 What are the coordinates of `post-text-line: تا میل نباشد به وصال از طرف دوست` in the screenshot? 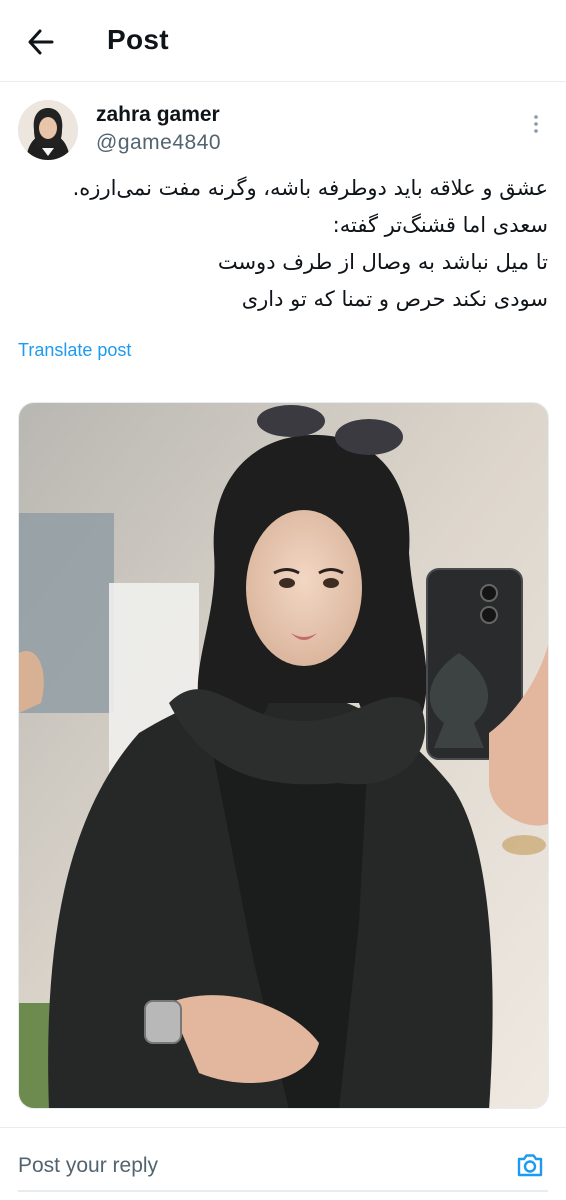 It's located at (382, 262).